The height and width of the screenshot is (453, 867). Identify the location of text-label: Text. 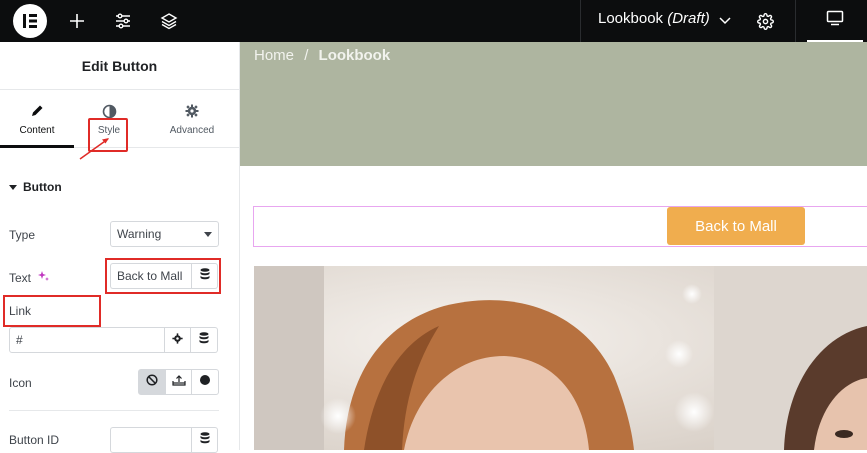
(20, 277).